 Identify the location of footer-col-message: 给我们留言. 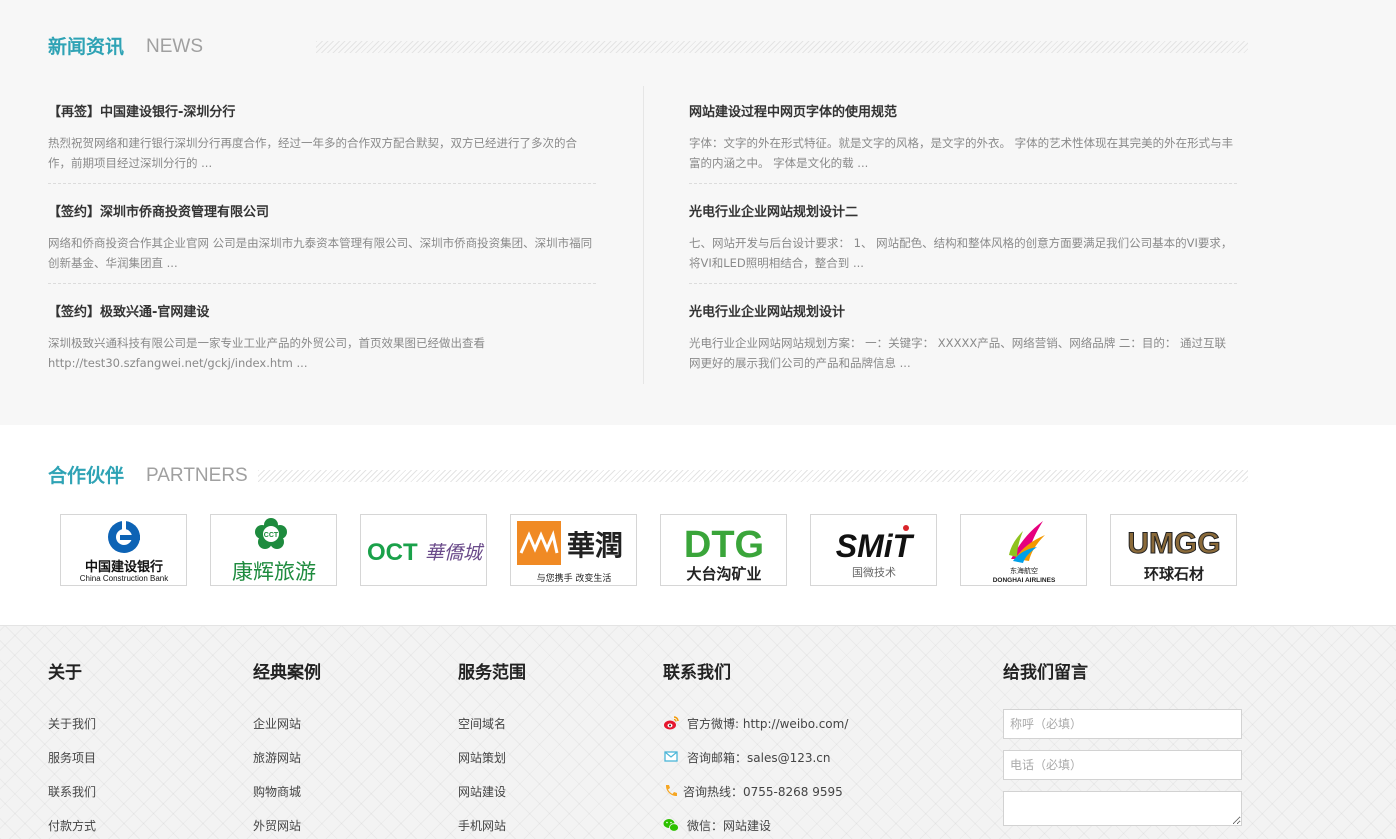
(1122, 744).